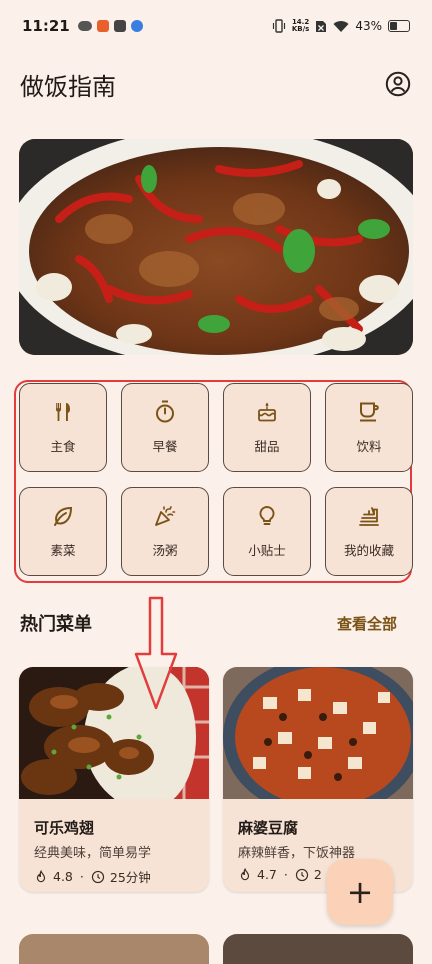 This screenshot has width=432, height=964. I want to click on recipe-card: 可乐鸡翅 经典美味，简单易学 4.8 · 25分钟, so click(114, 779).